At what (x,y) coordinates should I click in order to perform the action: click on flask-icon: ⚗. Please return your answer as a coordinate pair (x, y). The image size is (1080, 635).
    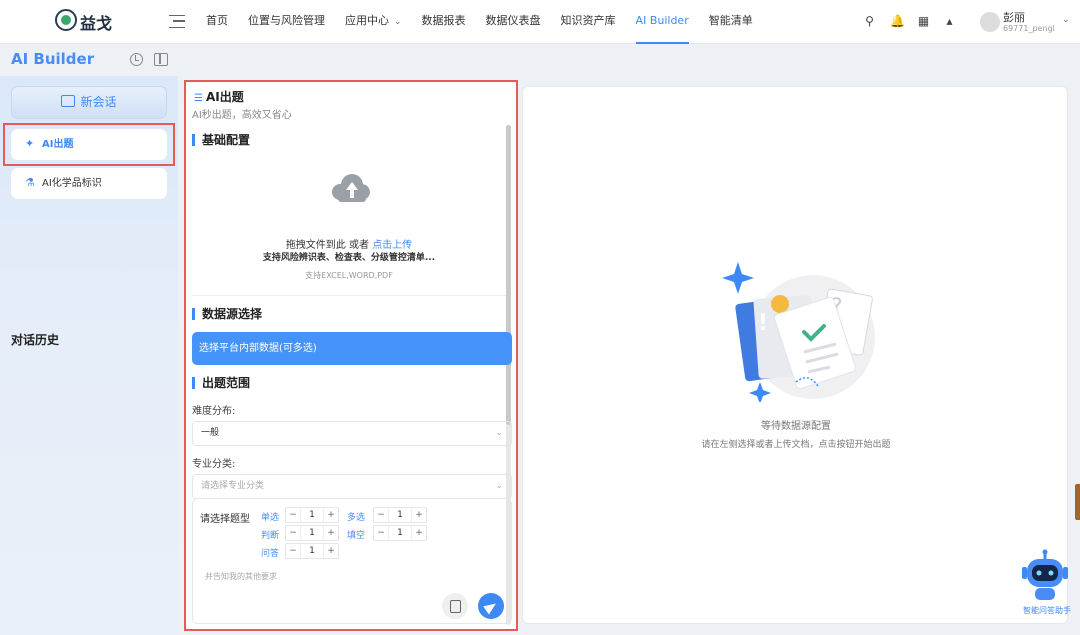
    Looking at the image, I should click on (30, 182).